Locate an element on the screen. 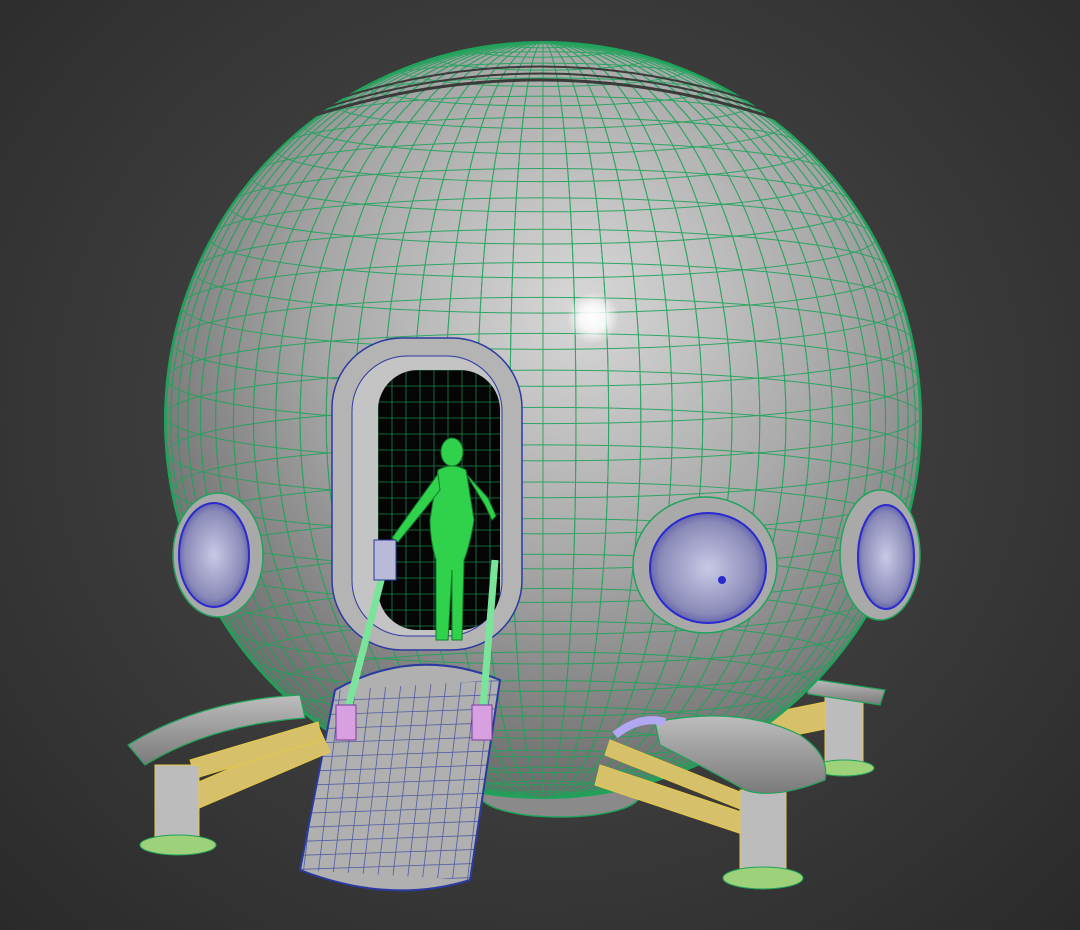 Image resolution: width=1080 pixels, height=930 pixels. porthole-left is located at coordinates (218, 555).